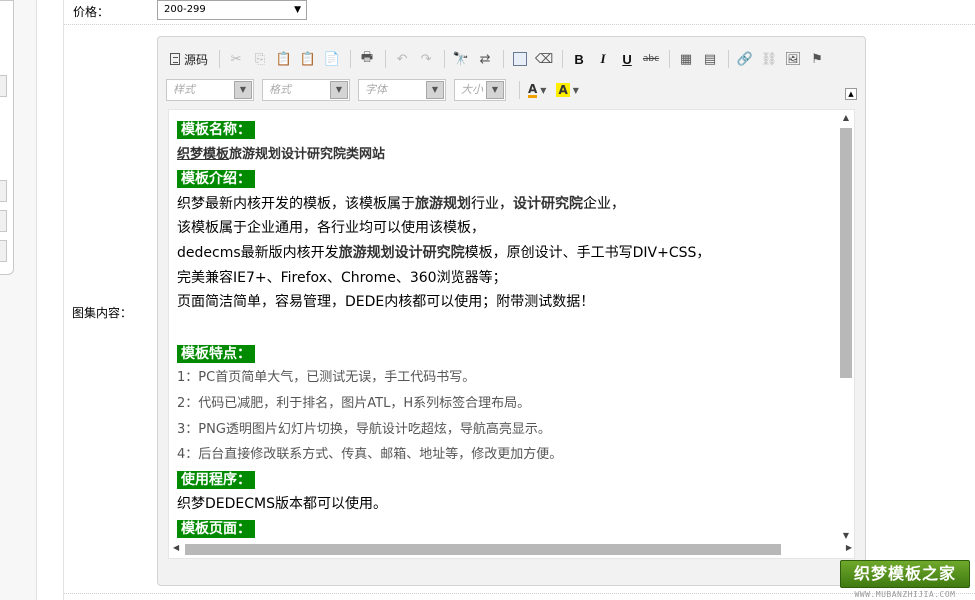 Image resolution: width=975 pixels, height=600 pixels. I want to click on heading-template-features: 模板特点：, so click(216, 353).